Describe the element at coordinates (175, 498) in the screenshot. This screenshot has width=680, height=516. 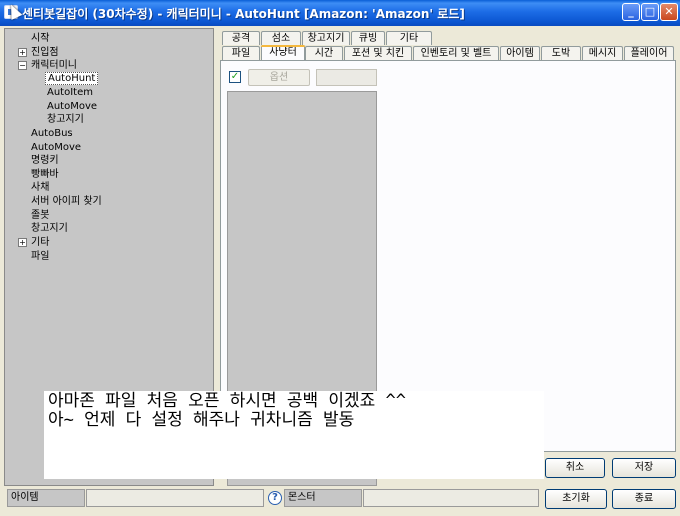
I see `status-item-value` at that location.